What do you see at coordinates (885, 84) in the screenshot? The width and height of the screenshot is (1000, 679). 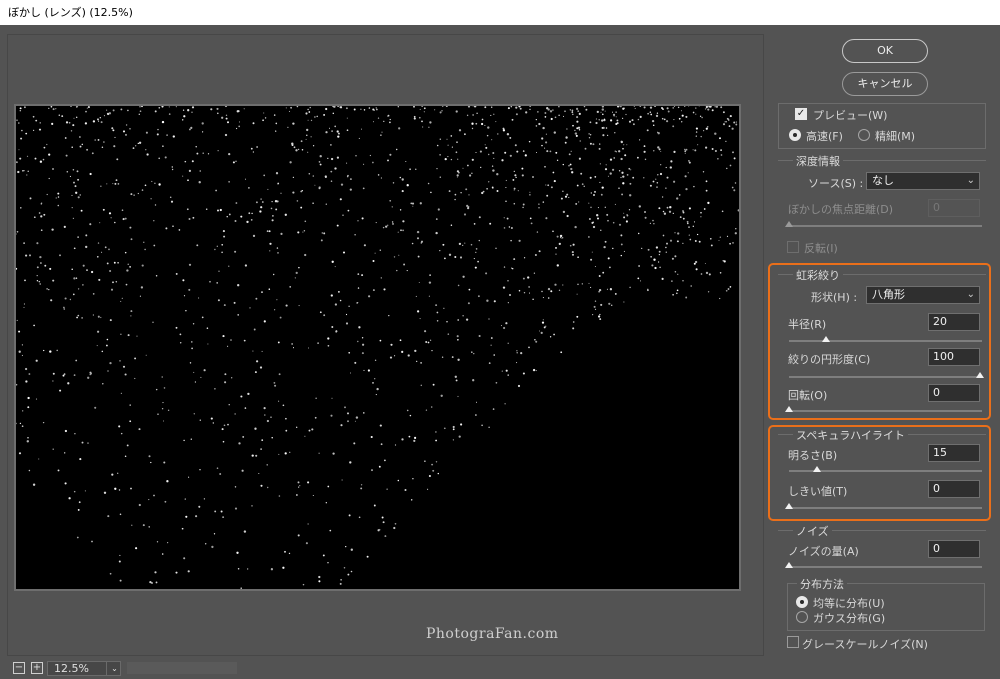 I see `cancel-button: キャンセル` at bounding box center [885, 84].